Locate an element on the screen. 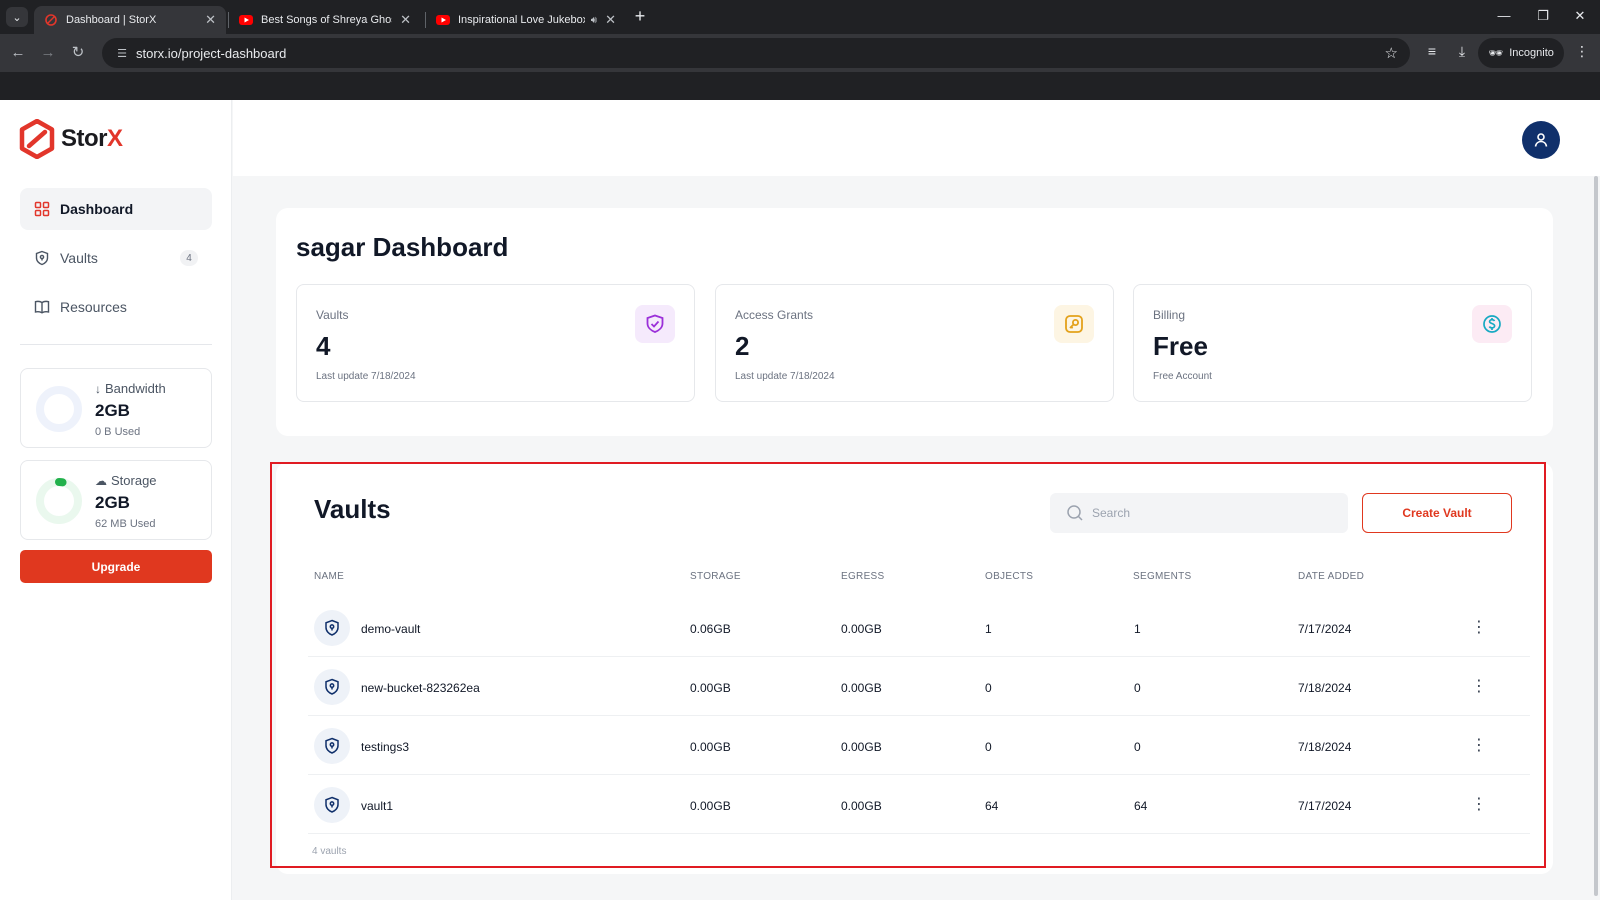 This screenshot has width=1600, height=900. vault-search-box is located at coordinates (1199, 513).